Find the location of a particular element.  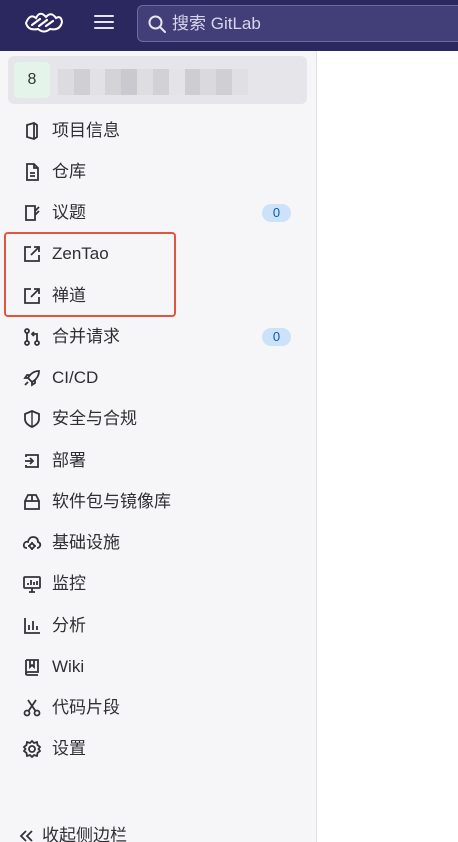

search-box is located at coordinates (297, 23).